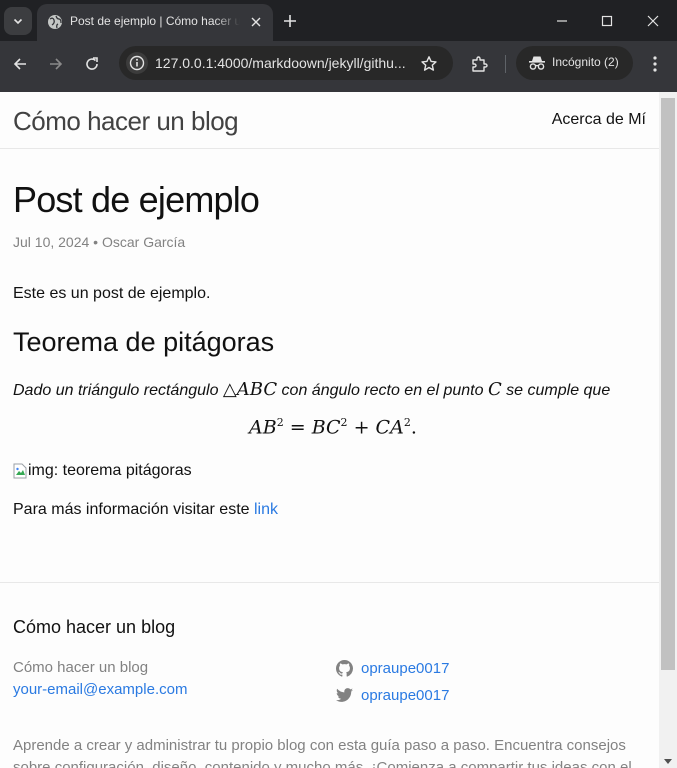  What do you see at coordinates (344, 668) in the screenshot?
I see `github-icon` at bounding box center [344, 668].